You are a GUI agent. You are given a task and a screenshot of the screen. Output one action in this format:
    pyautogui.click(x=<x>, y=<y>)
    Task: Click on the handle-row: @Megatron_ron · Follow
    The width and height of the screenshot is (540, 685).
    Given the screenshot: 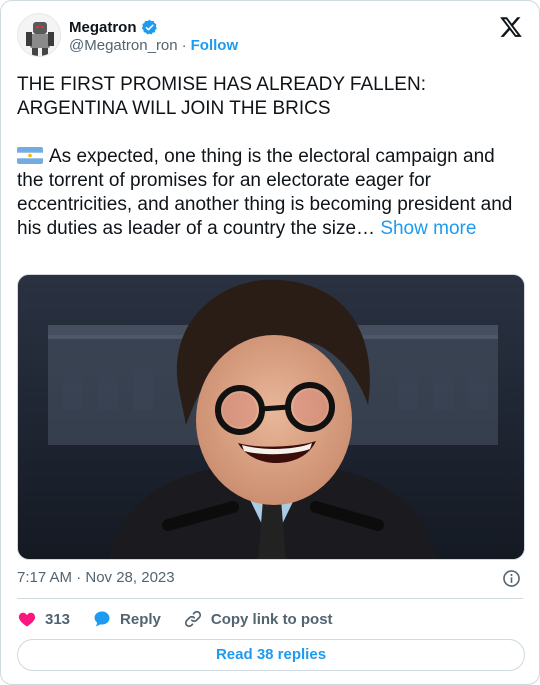 What is the action you would take?
    pyautogui.click(x=153, y=45)
    